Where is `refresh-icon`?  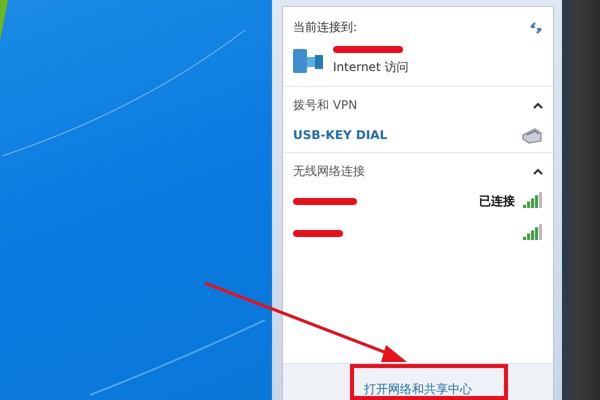 refresh-icon is located at coordinates (536, 27).